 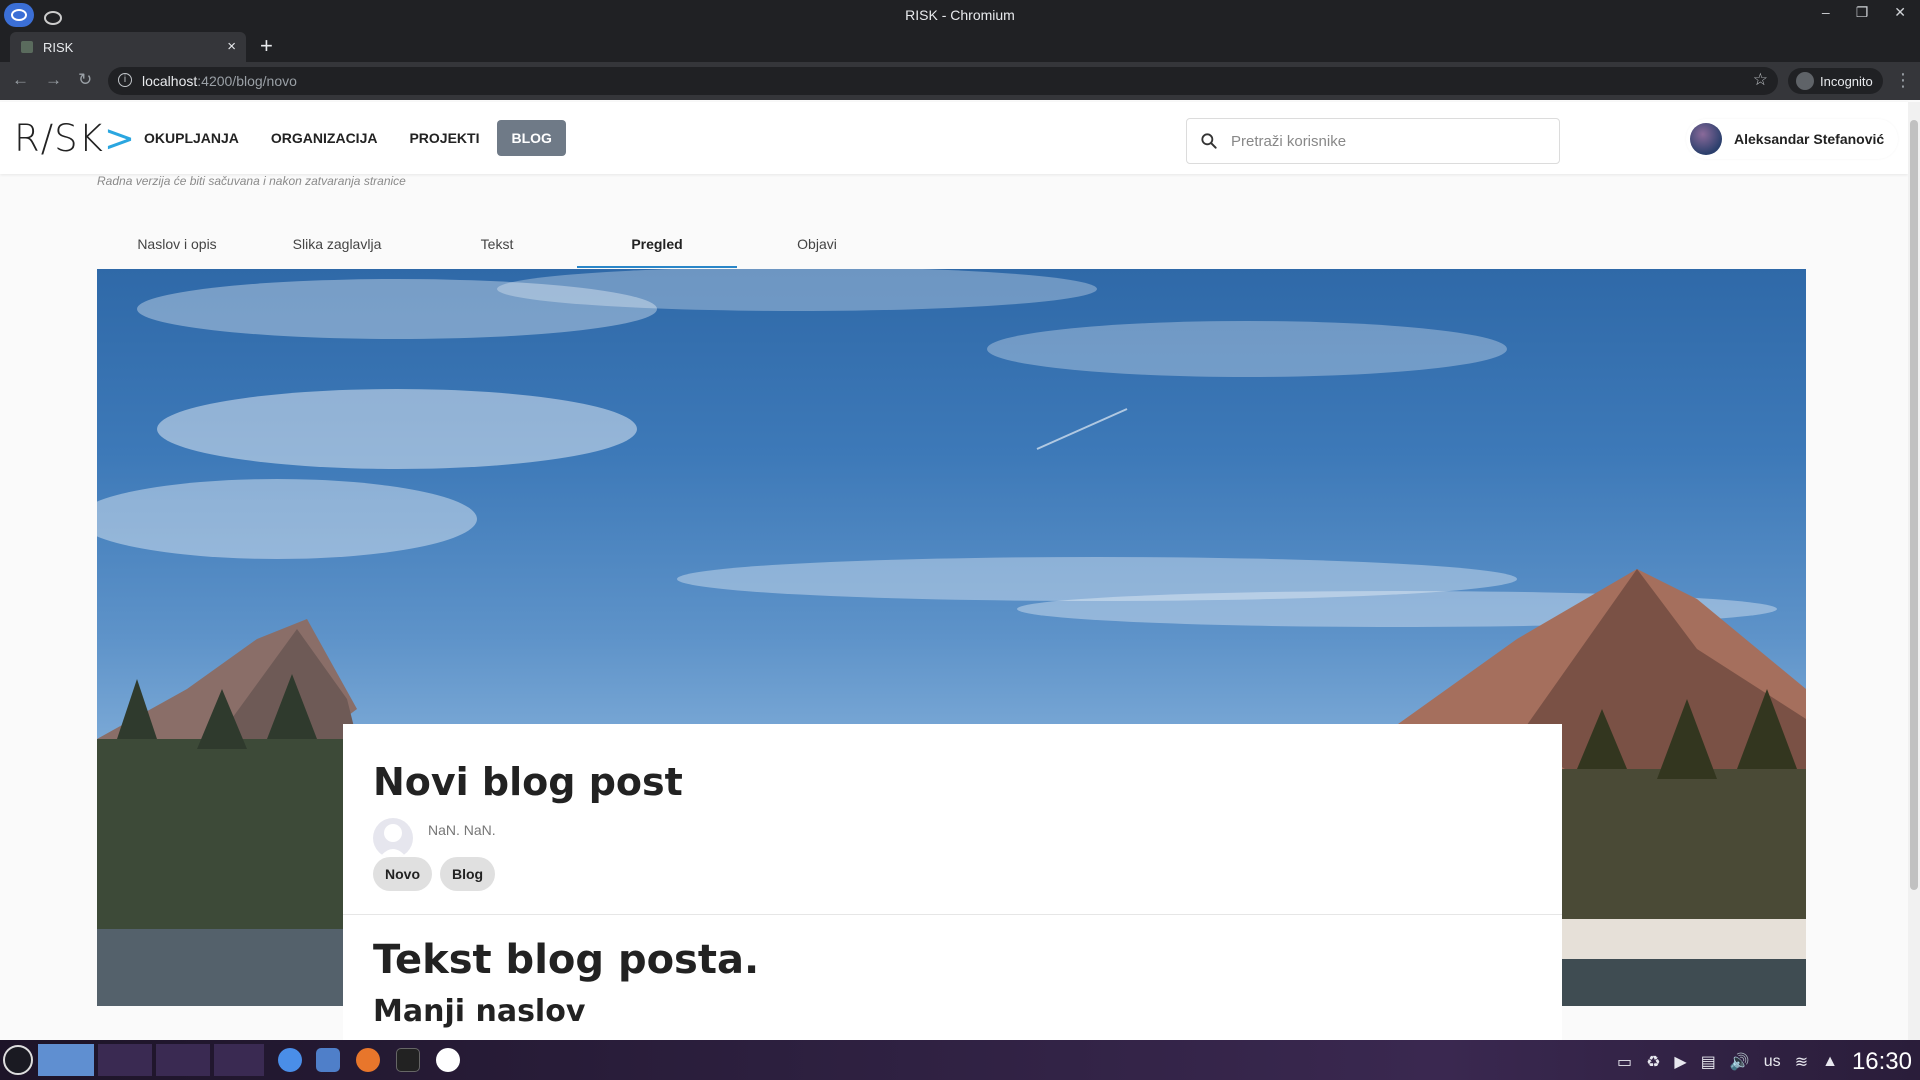 I want to click on tab-title: RISK, so click(x=58, y=47).